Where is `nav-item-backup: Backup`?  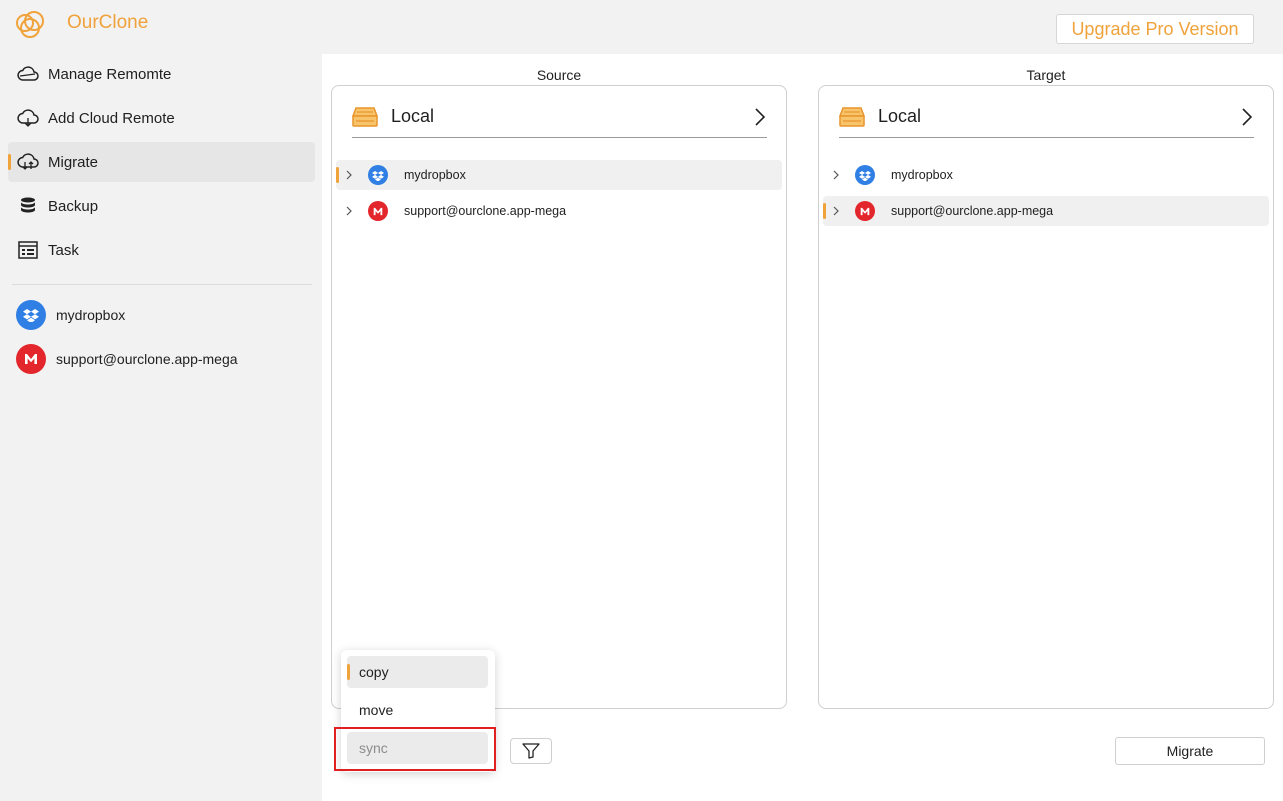
nav-item-backup: Backup is located at coordinates (161, 206).